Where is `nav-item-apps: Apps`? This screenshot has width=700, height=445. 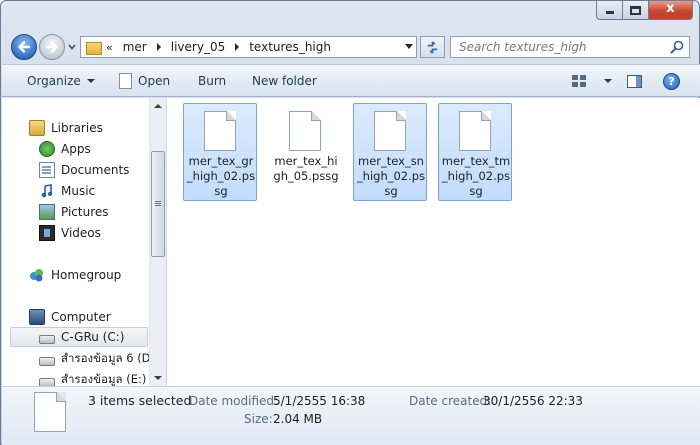
nav-item-apps: Apps is located at coordinates (65, 149).